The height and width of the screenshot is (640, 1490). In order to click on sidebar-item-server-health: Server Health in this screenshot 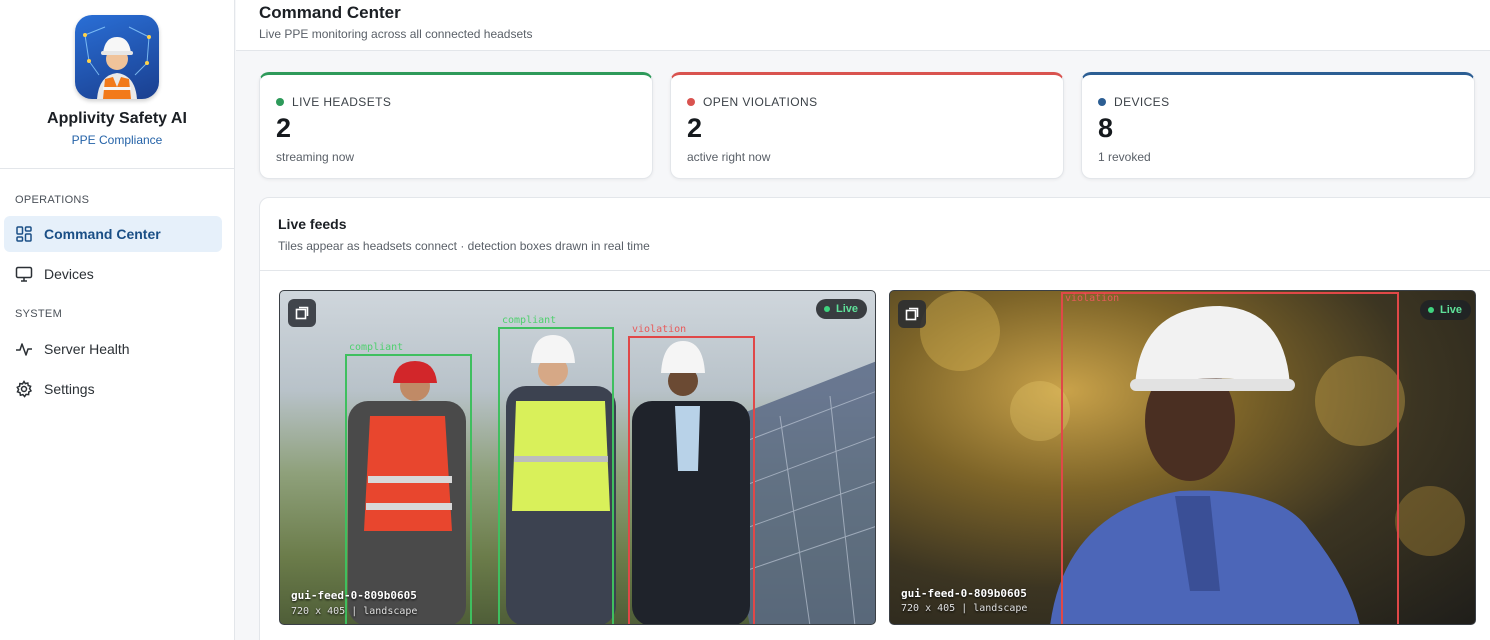, I will do `click(113, 349)`.